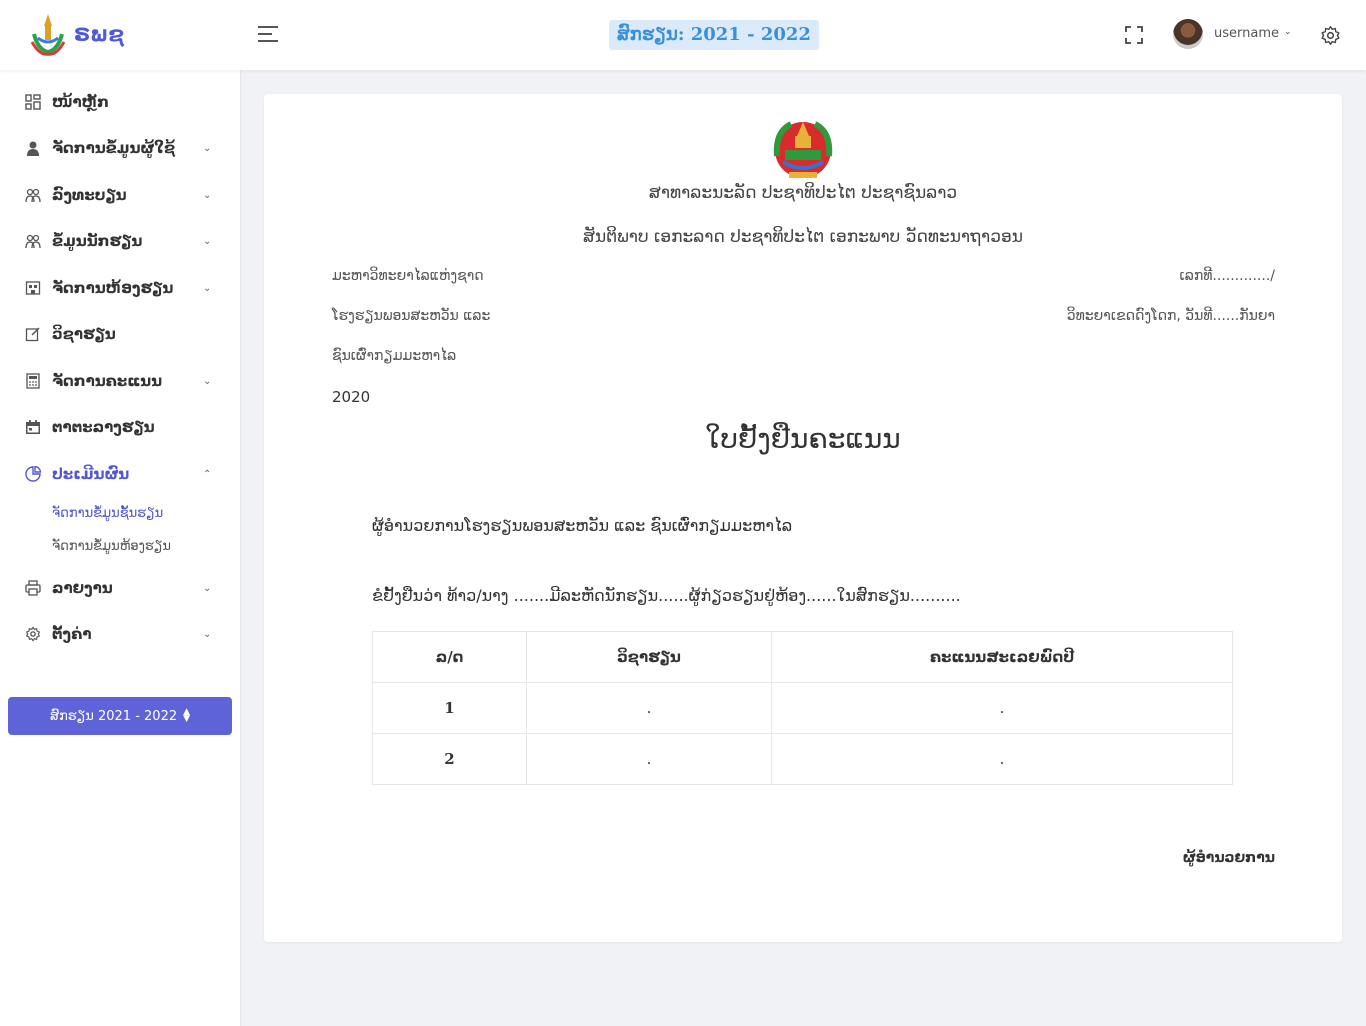  What do you see at coordinates (1246, 33) in the screenshot?
I see `username-label: username` at bounding box center [1246, 33].